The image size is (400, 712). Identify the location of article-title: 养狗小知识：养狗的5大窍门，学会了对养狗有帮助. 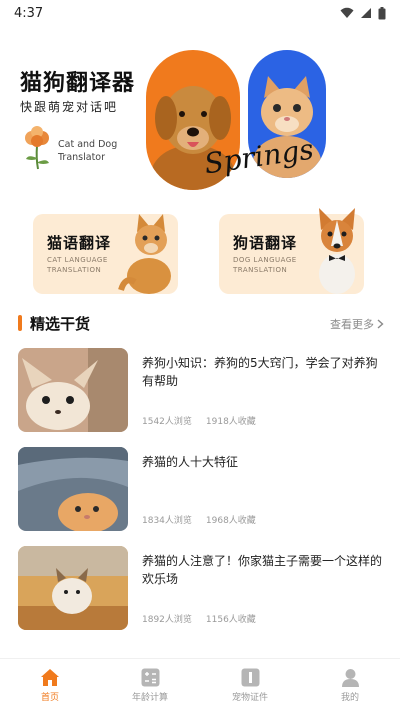
(260, 372).